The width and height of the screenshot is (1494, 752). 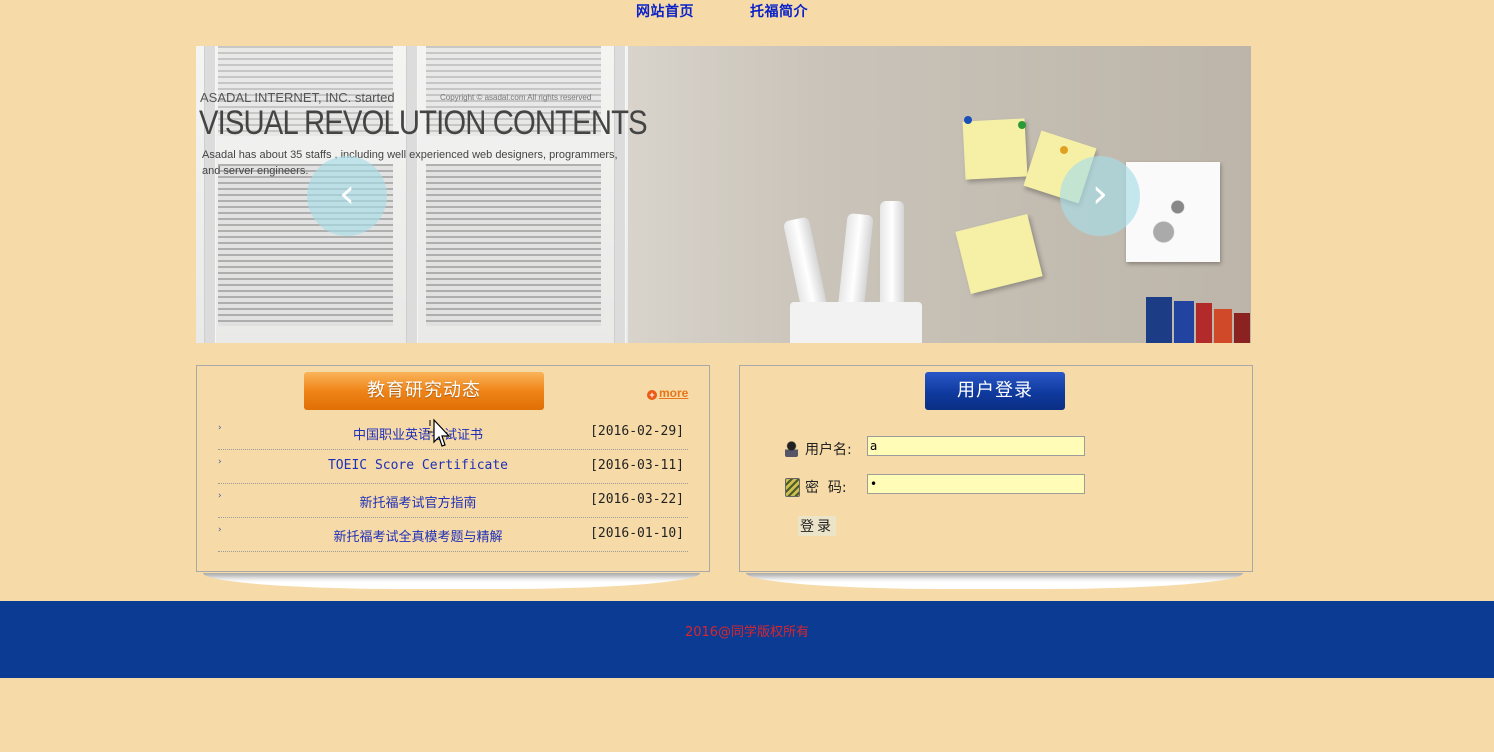 What do you see at coordinates (637, 465) in the screenshot?
I see `news-item-date: [2016-03-11]` at bounding box center [637, 465].